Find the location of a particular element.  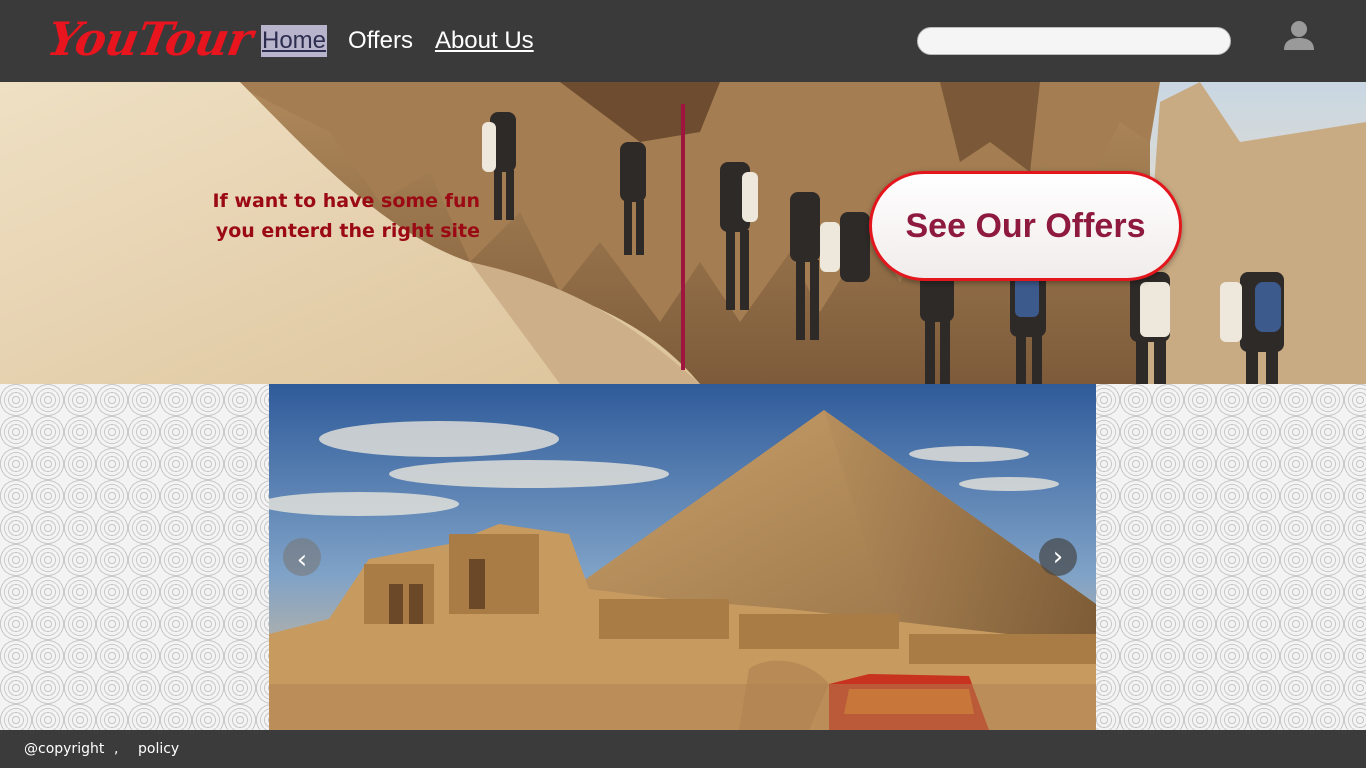

nav-offers: Offers is located at coordinates (380, 41).